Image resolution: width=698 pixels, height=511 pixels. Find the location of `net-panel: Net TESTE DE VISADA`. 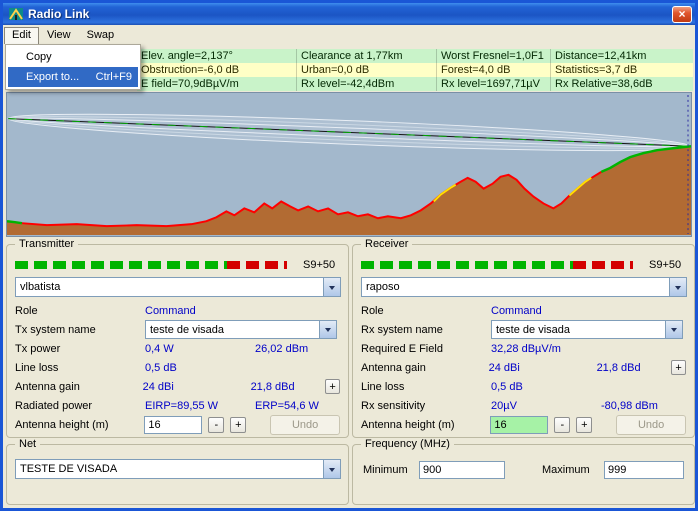

net-panel: Net TESTE DE VISADA is located at coordinates (177, 471).